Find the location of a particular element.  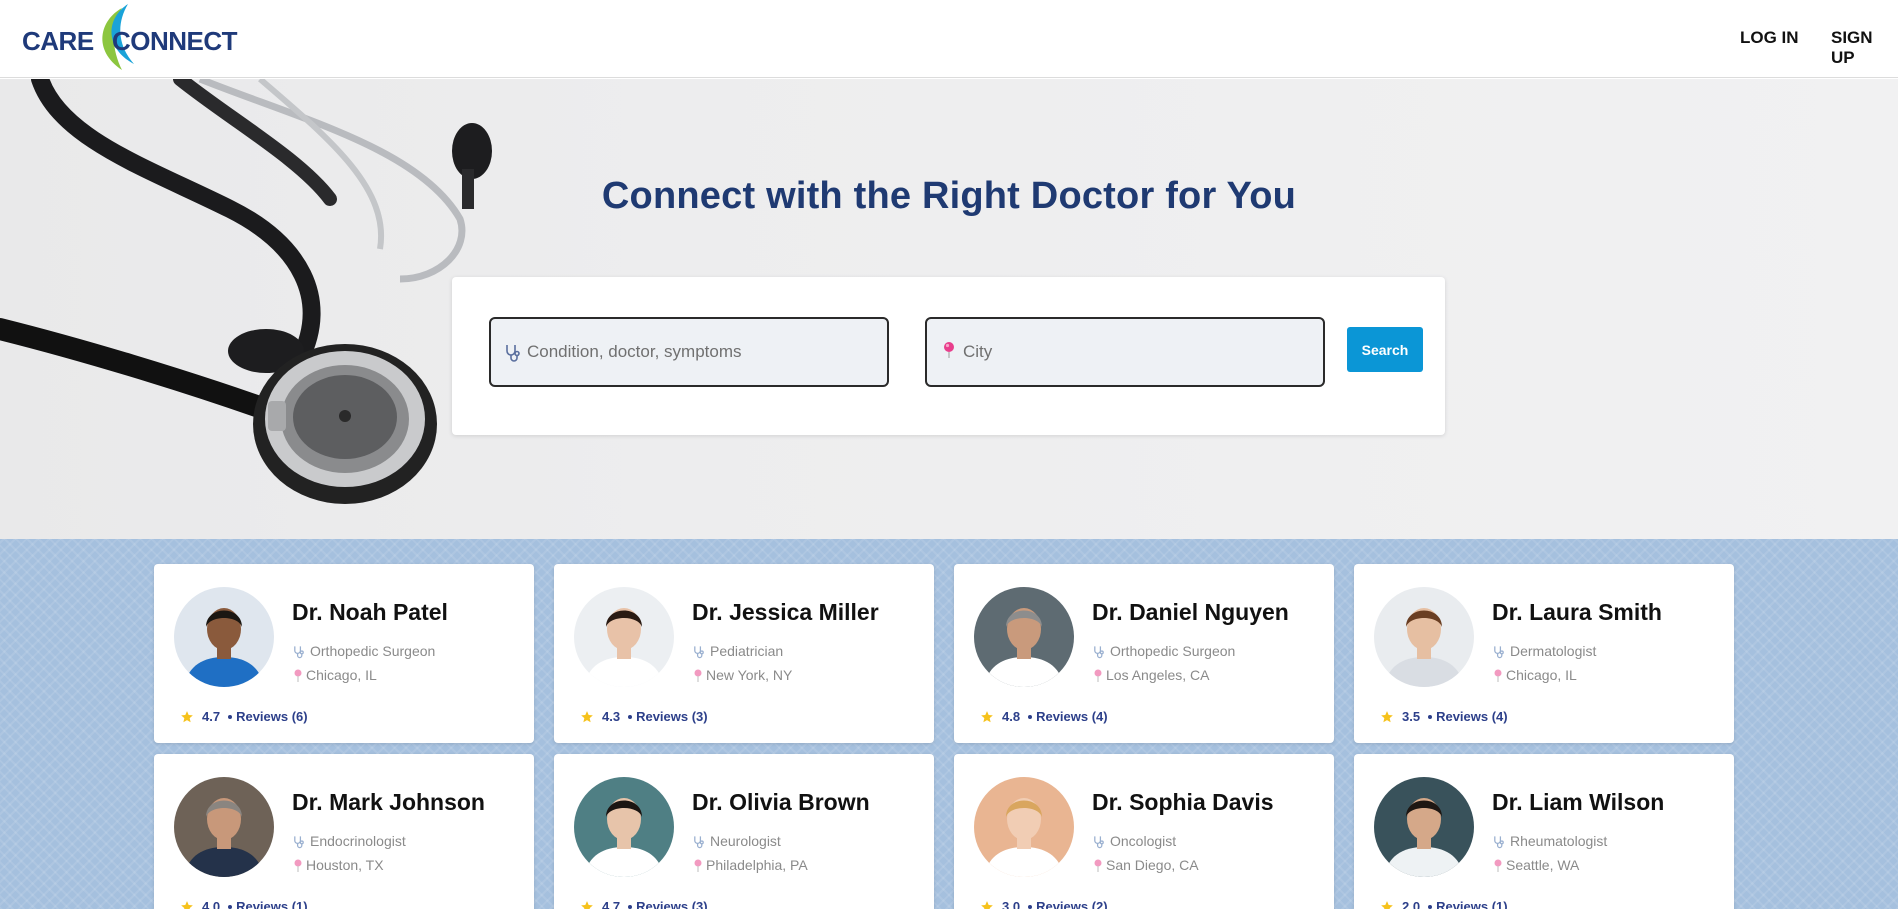

doctor-name: Dr. Daniel Nguyen is located at coordinates (1190, 612).